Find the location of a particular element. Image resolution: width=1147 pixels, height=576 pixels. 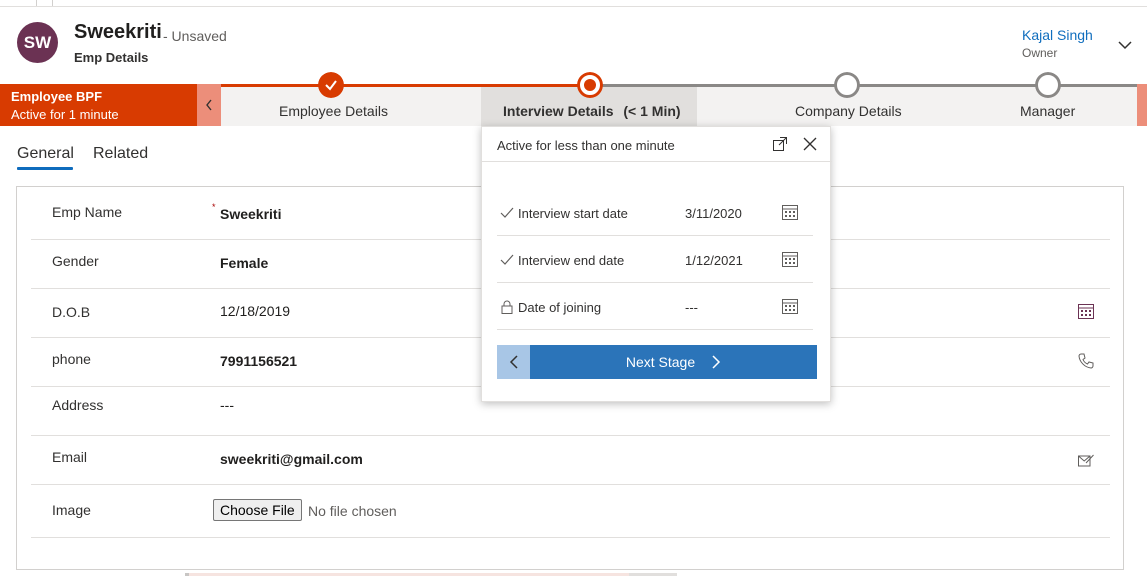

stage-duration: (< 1 Min) is located at coordinates (652, 111).